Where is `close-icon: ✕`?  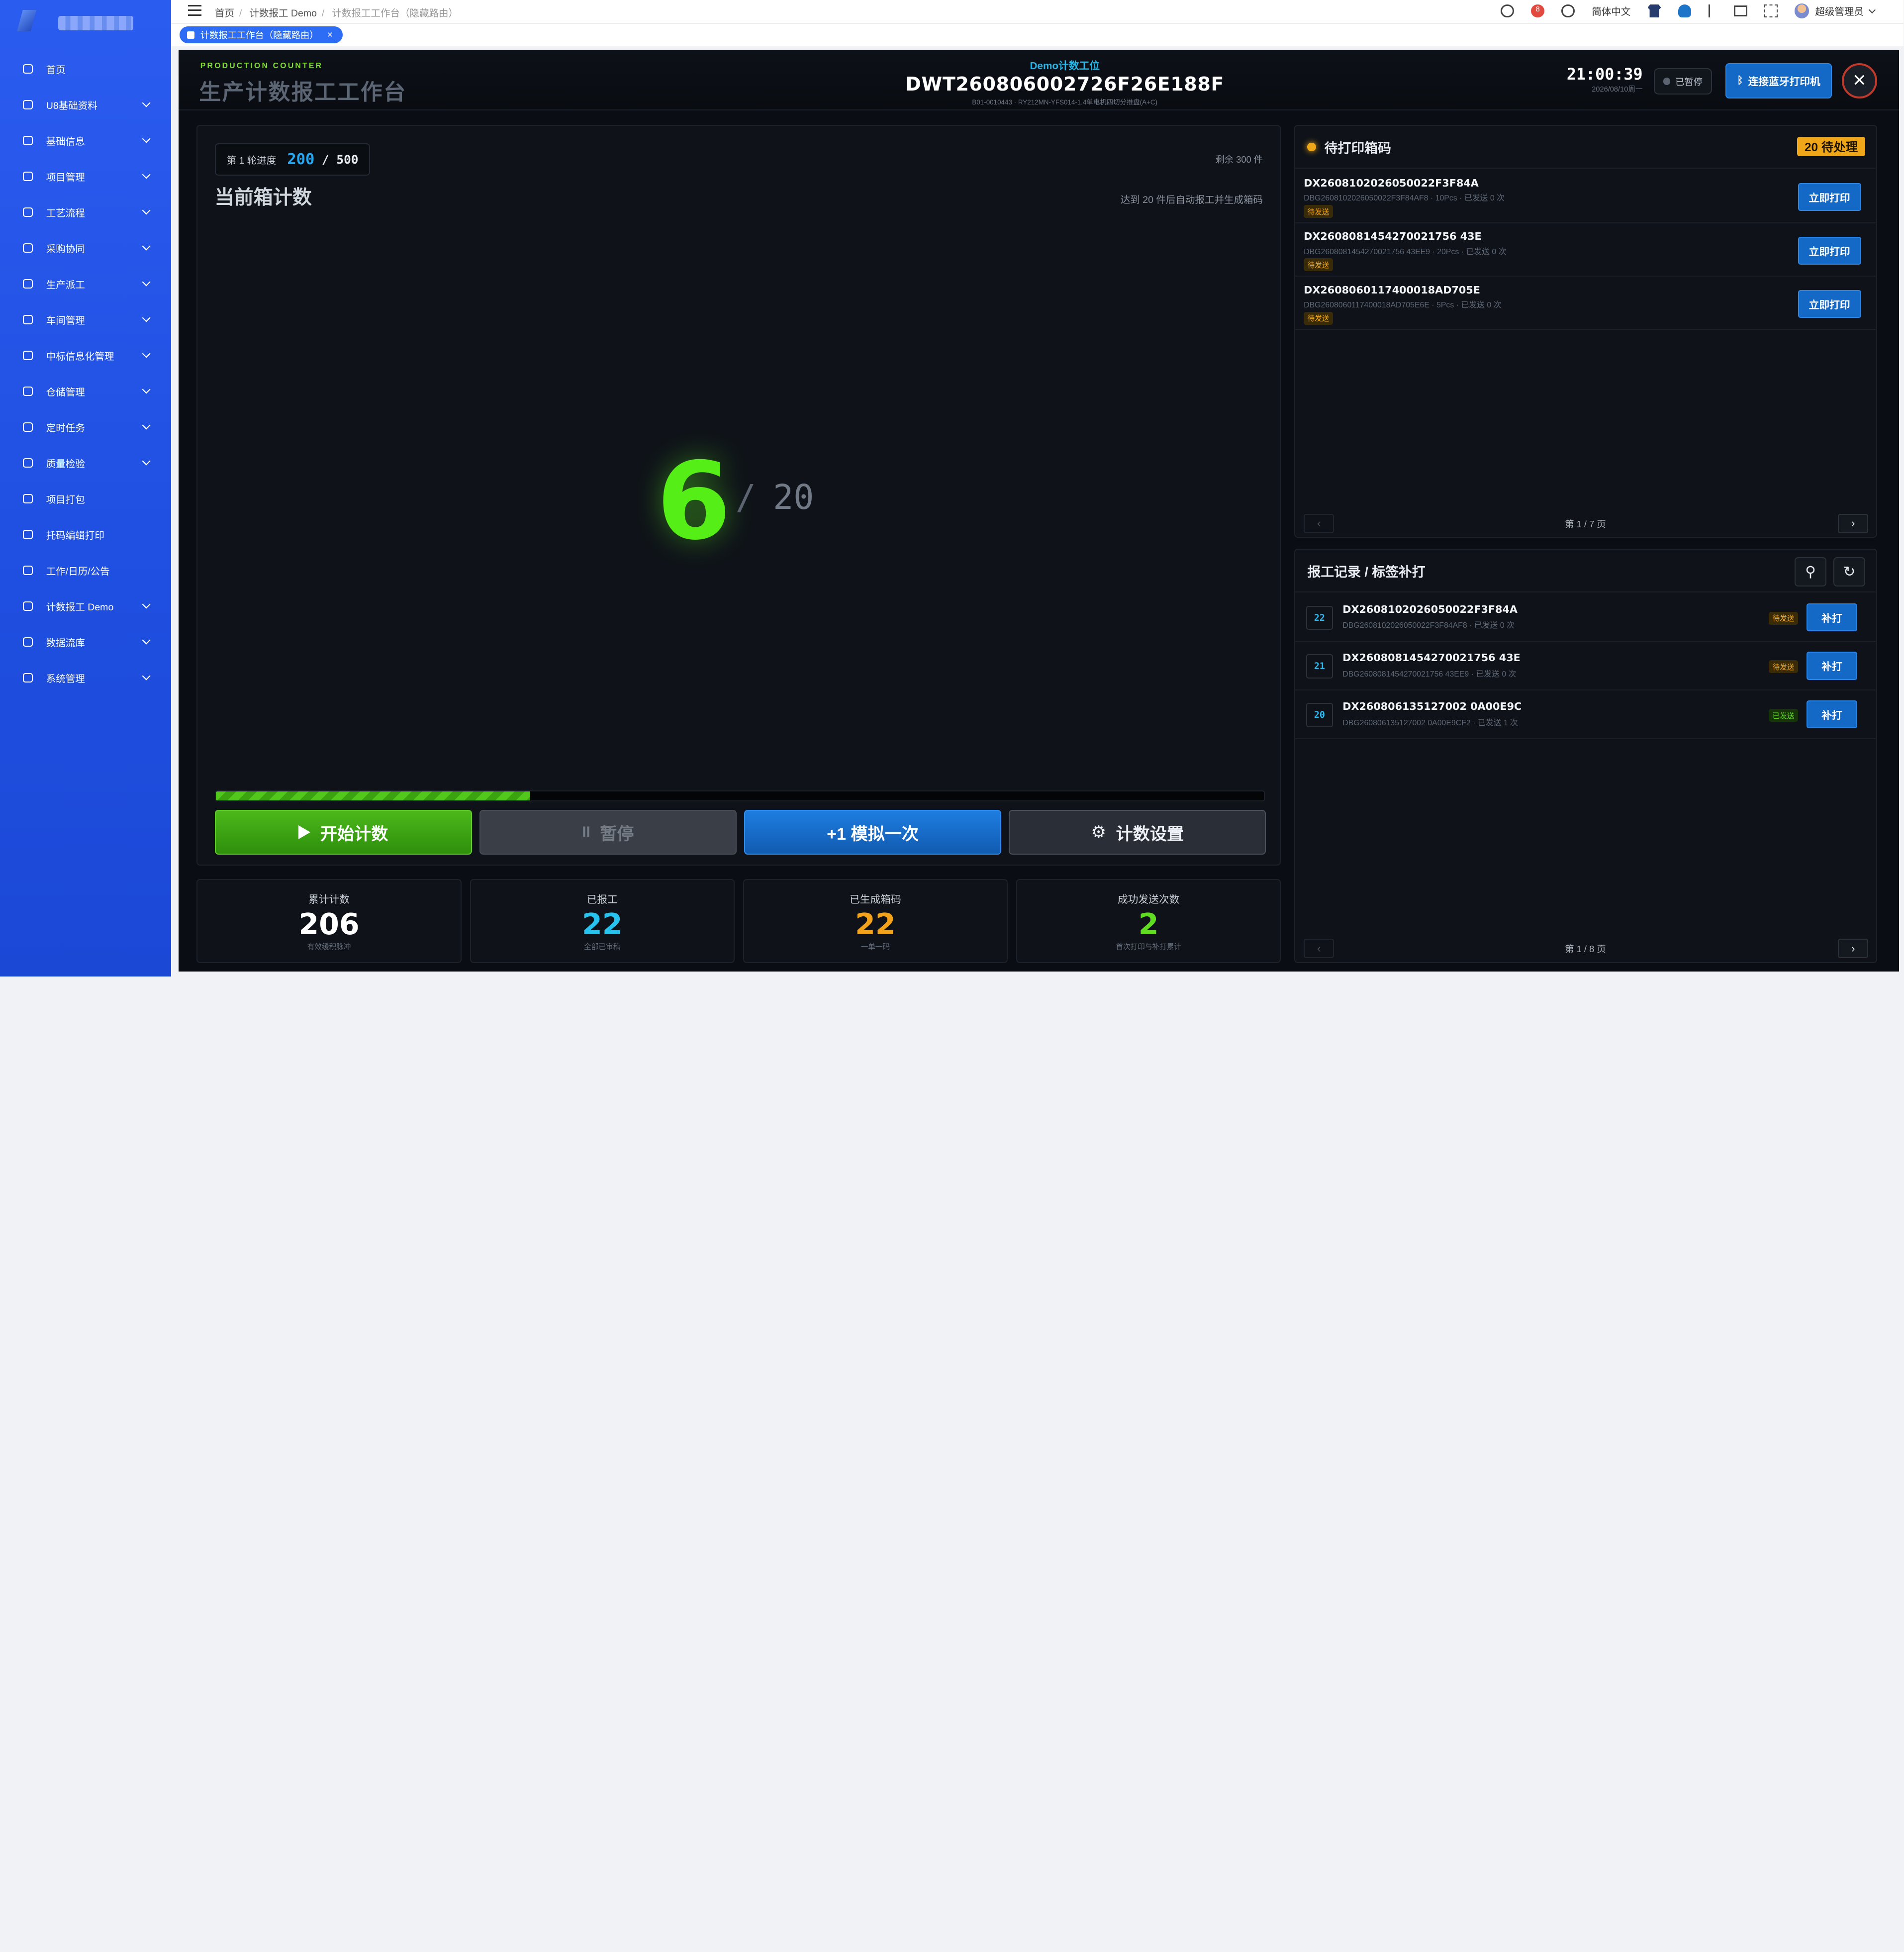
close-icon: ✕ is located at coordinates (1859, 81).